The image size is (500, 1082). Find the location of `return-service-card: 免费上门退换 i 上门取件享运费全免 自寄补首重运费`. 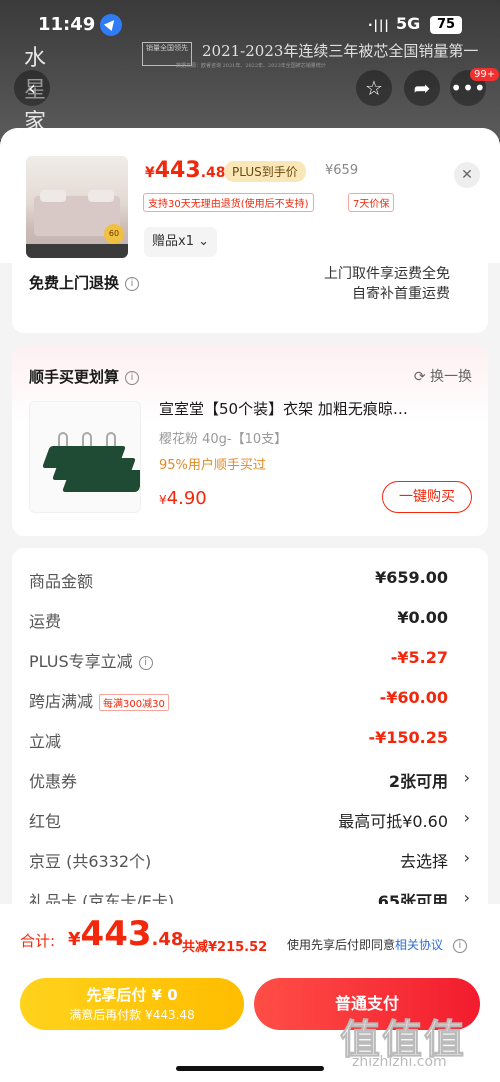

return-service-card: 免费上门退换 i 上门取件享运费全免 自寄补首重运费 is located at coordinates (250, 298).